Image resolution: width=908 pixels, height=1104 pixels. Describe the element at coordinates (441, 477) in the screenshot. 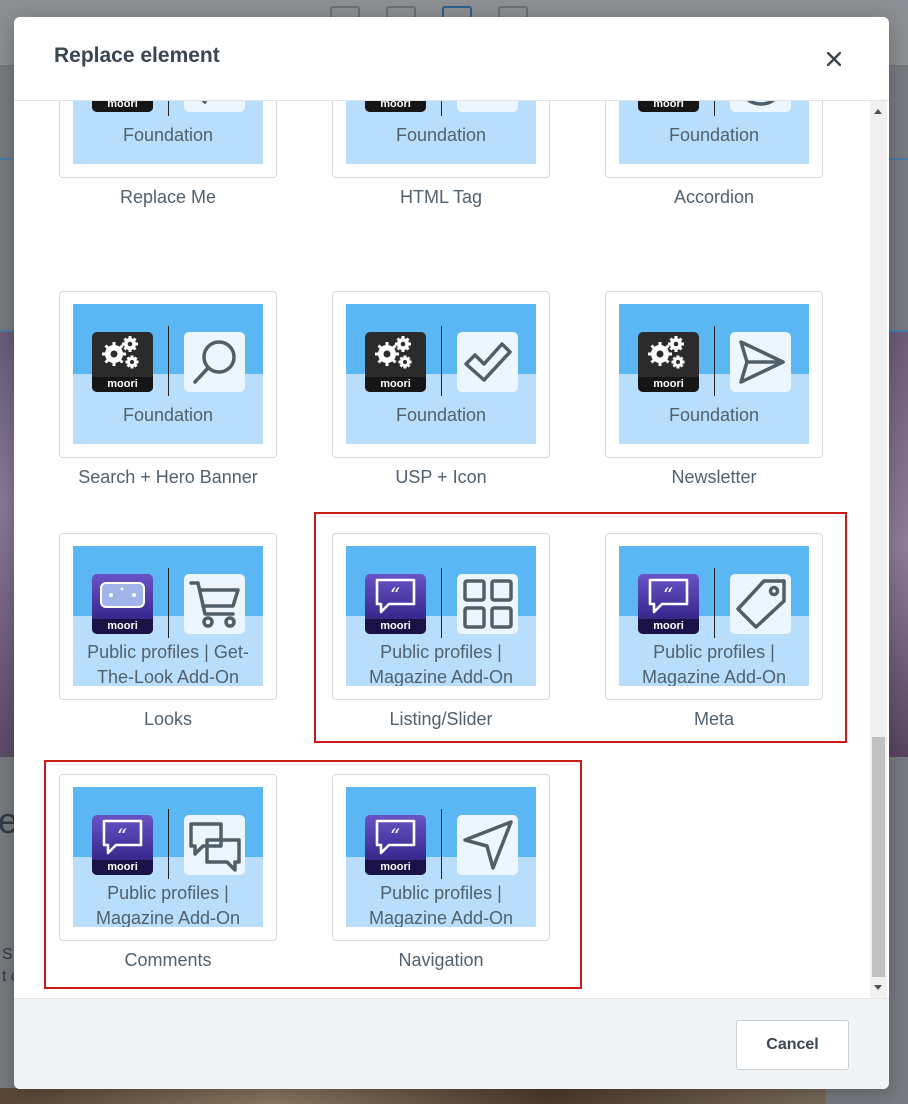

I see `element-card-label: USP + Icon` at that location.